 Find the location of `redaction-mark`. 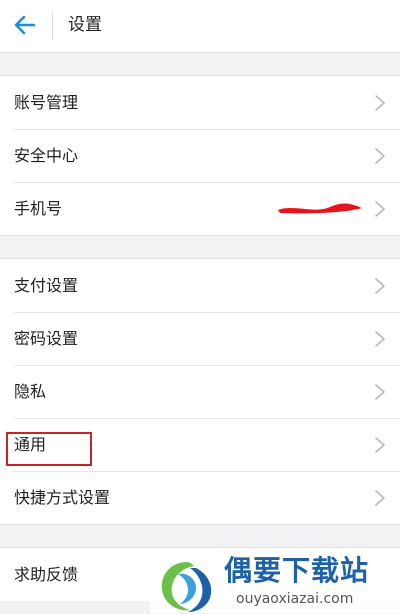

redaction-mark is located at coordinates (320, 208).